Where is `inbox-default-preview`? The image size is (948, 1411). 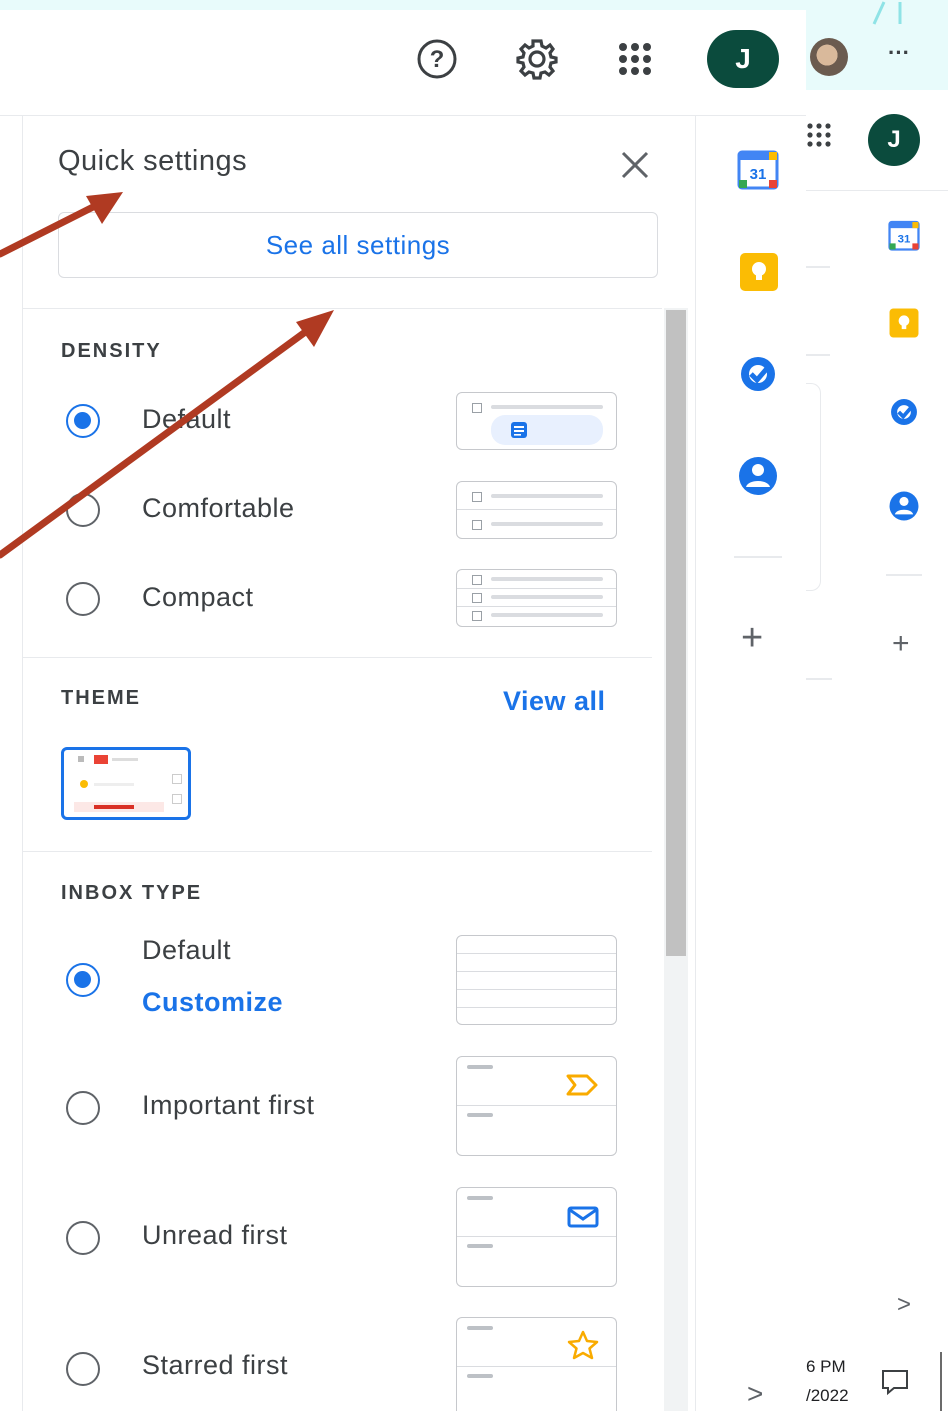 inbox-default-preview is located at coordinates (536, 980).